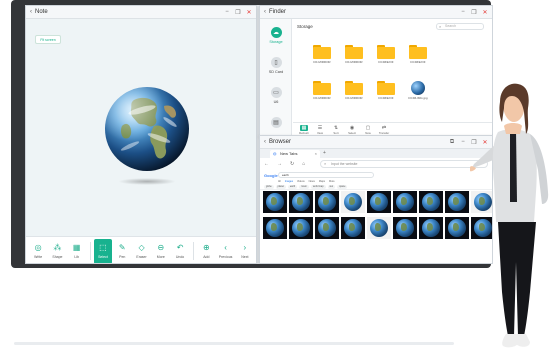 The image size is (556, 351). What do you see at coordinates (141, 251) in the screenshot?
I see `eraser-tool: ◇ Eraser` at bounding box center [141, 251].